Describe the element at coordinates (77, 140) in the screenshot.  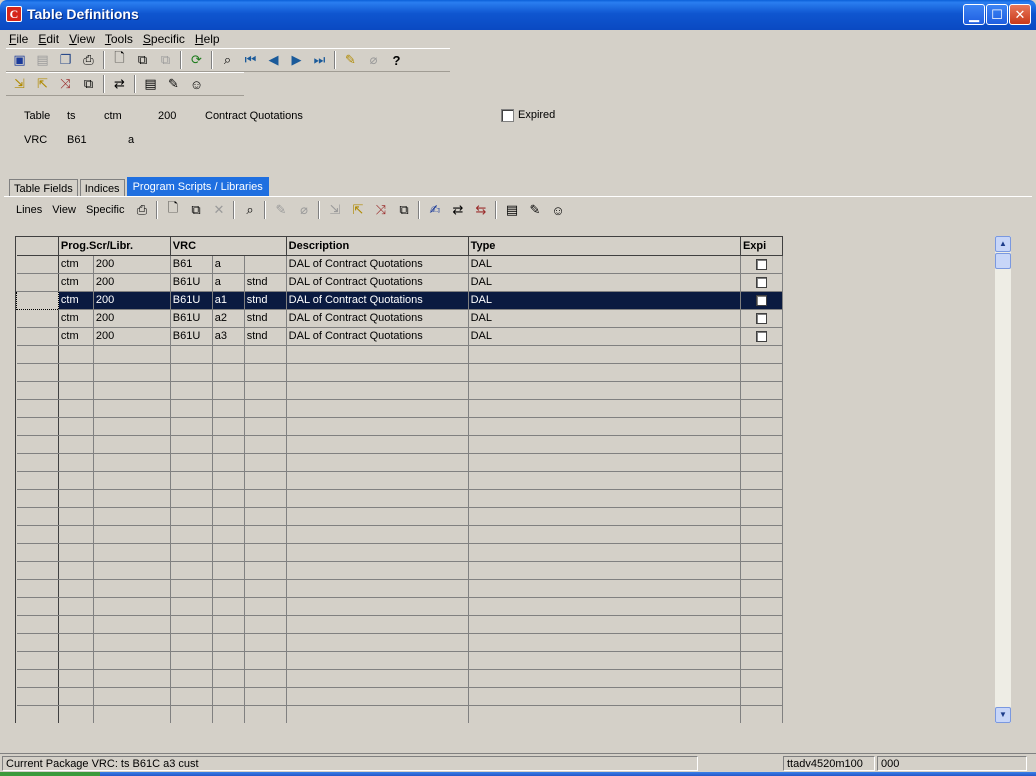
I see `vrc-version-field: B61` at that location.